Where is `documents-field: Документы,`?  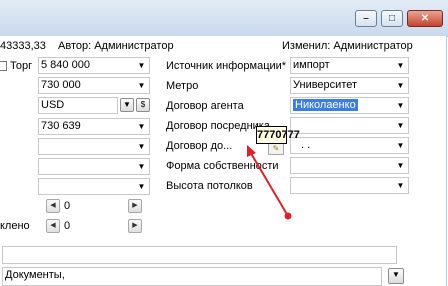 documents-field: Документы, is located at coordinates (192, 276).